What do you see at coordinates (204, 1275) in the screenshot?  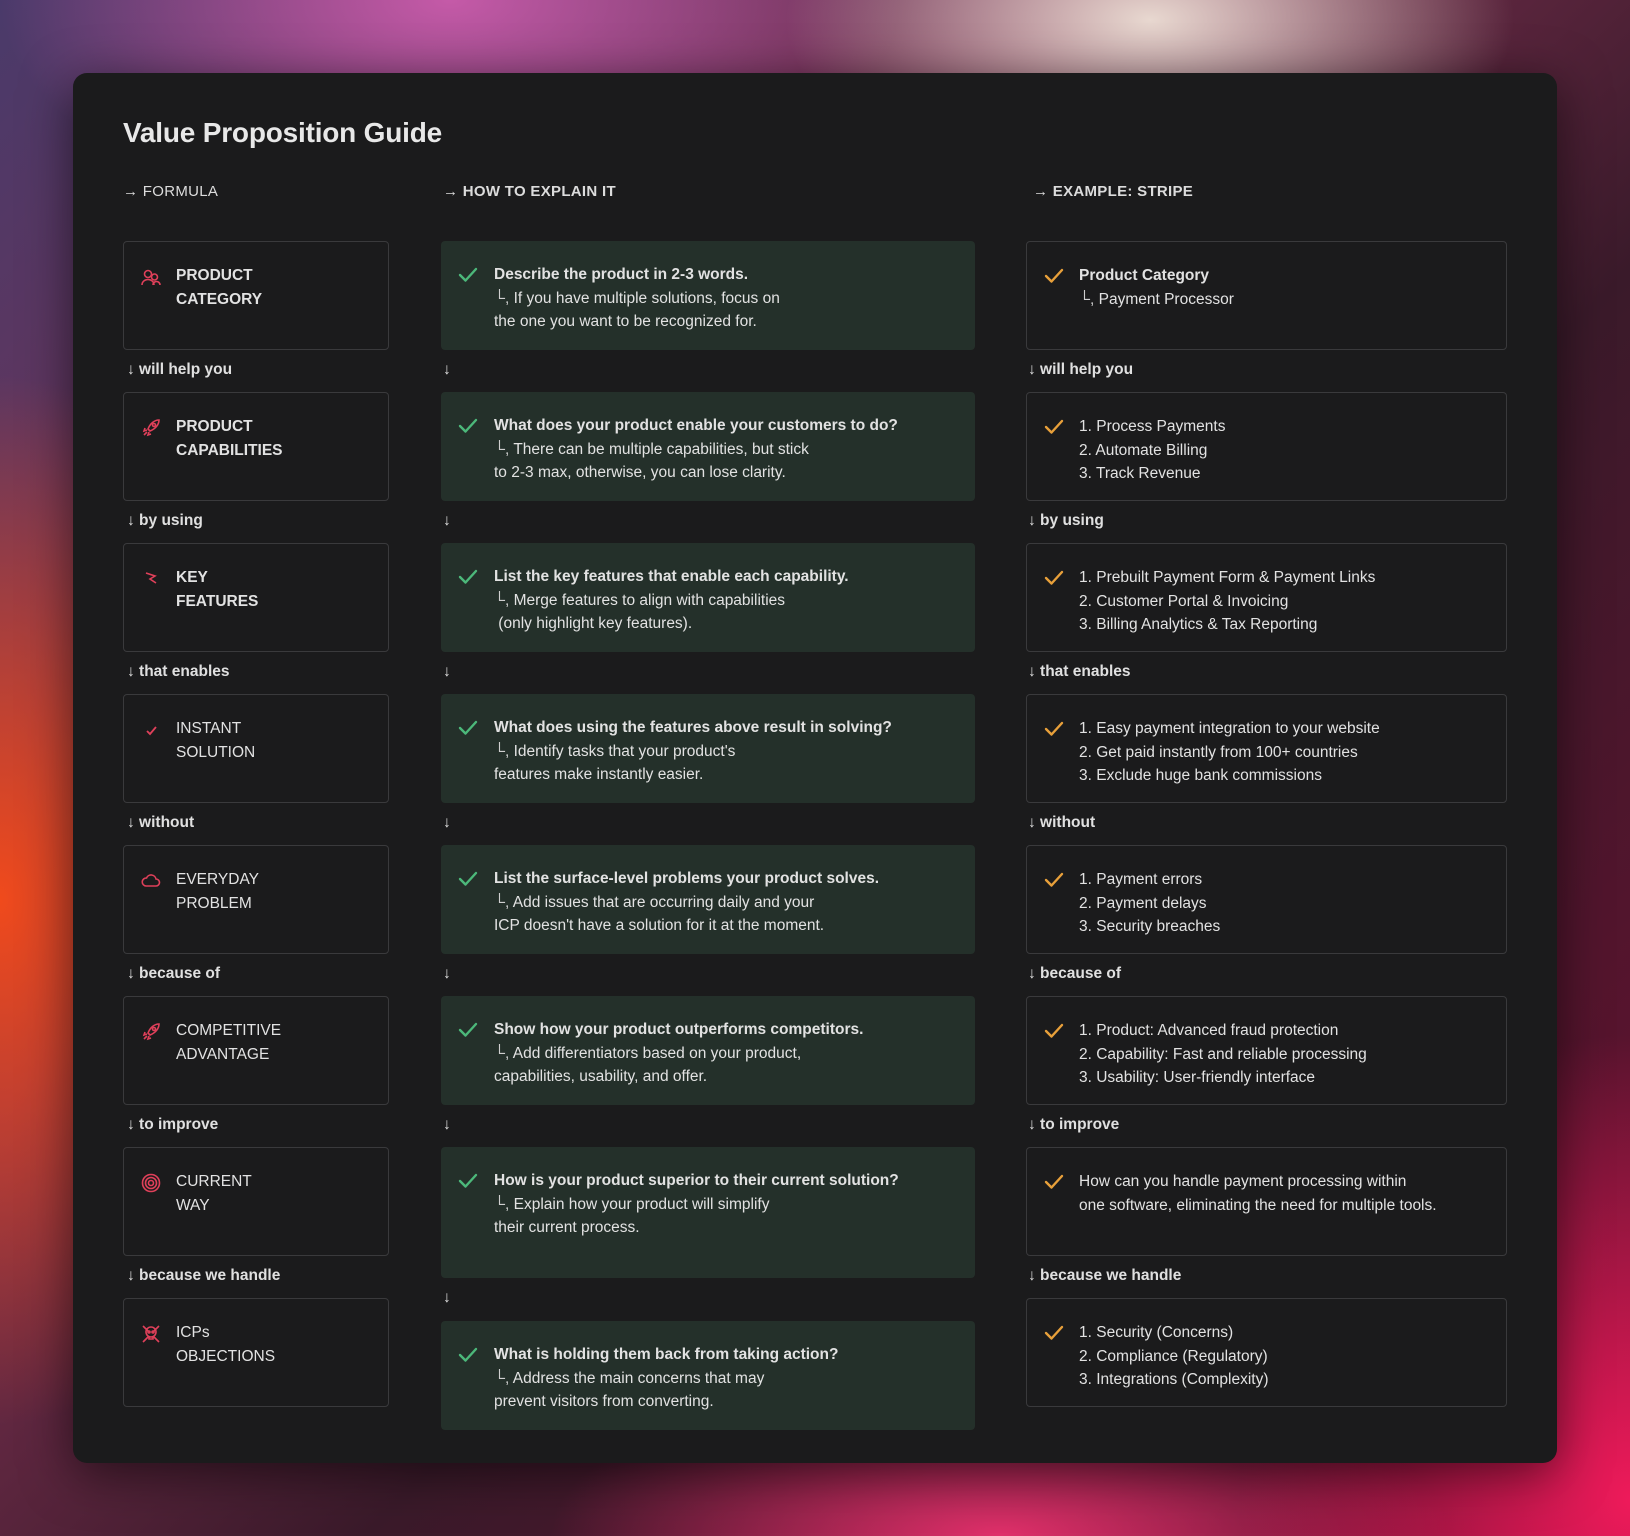 I see `formula-connector: ↓ because we handle` at bounding box center [204, 1275].